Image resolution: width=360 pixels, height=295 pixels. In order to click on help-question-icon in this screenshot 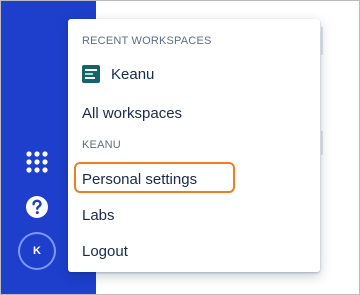, I will do `click(37, 207)`.